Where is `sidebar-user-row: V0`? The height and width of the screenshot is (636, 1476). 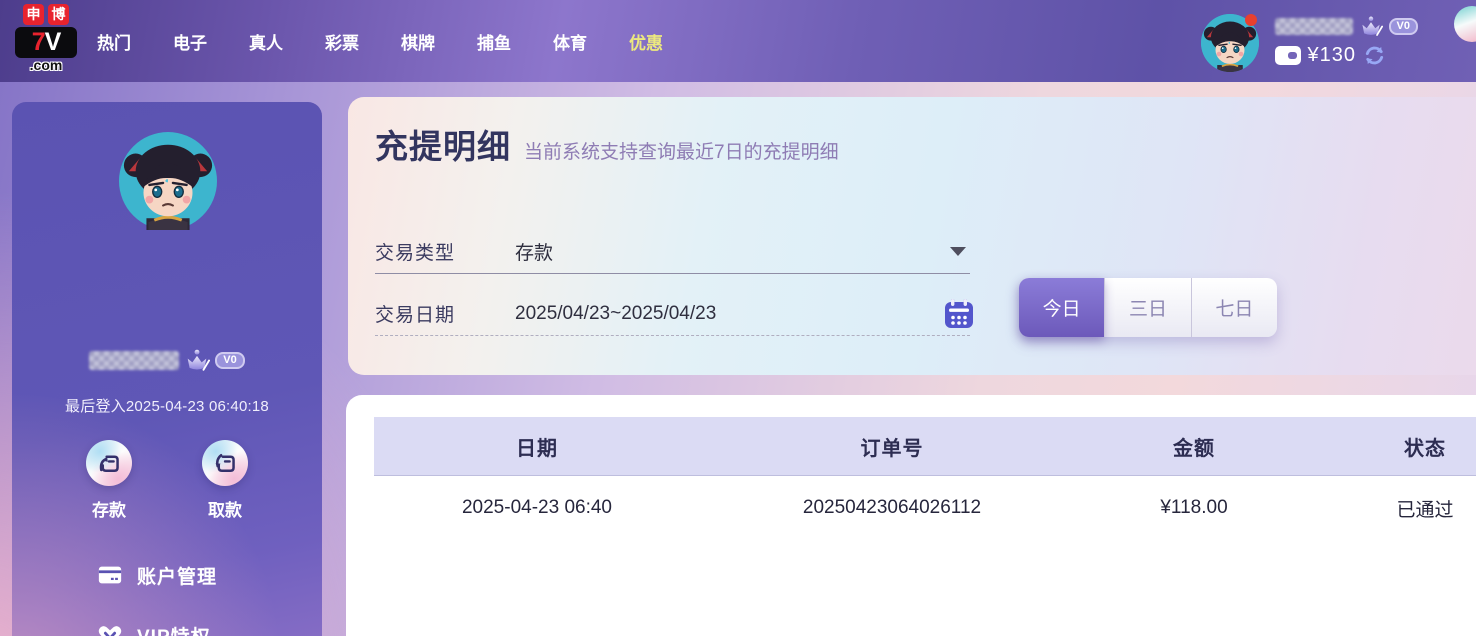 sidebar-user-row: V0 is located at coordinates (167, 360).